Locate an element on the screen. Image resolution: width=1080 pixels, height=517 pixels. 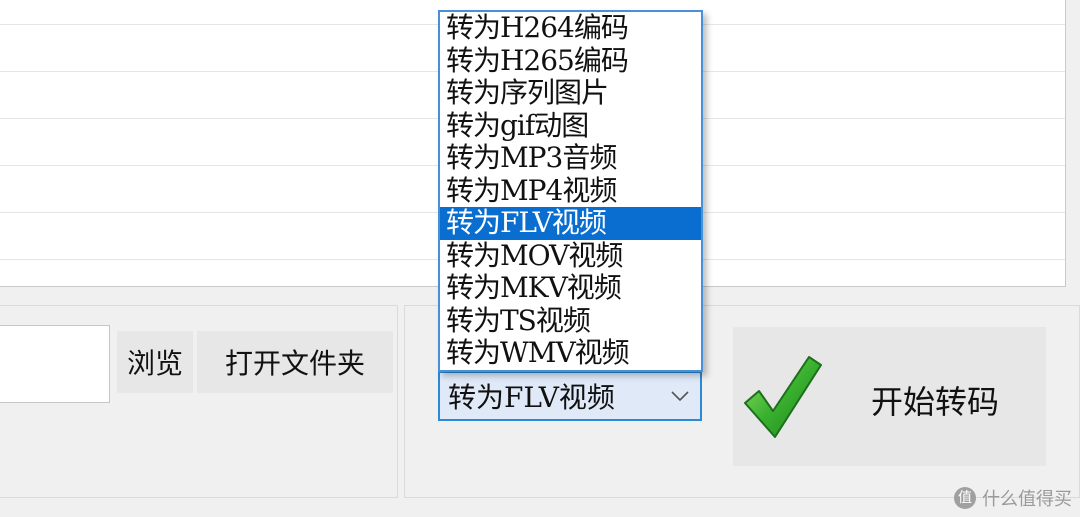
format-option-image-sequence: 转为序列图片 is located at coordinates (570, 93).